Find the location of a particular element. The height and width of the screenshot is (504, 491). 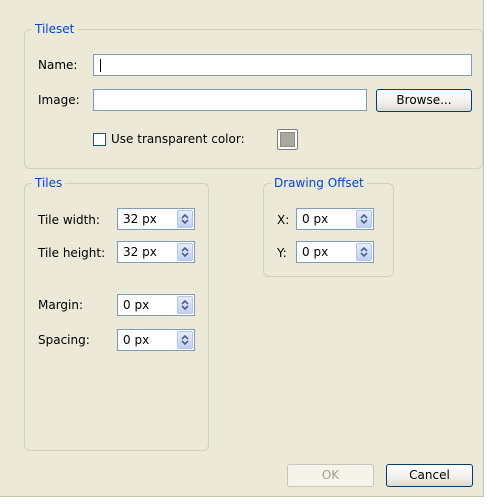

tile-width-spinbox: 32 px is located at coordinates (156, 219).